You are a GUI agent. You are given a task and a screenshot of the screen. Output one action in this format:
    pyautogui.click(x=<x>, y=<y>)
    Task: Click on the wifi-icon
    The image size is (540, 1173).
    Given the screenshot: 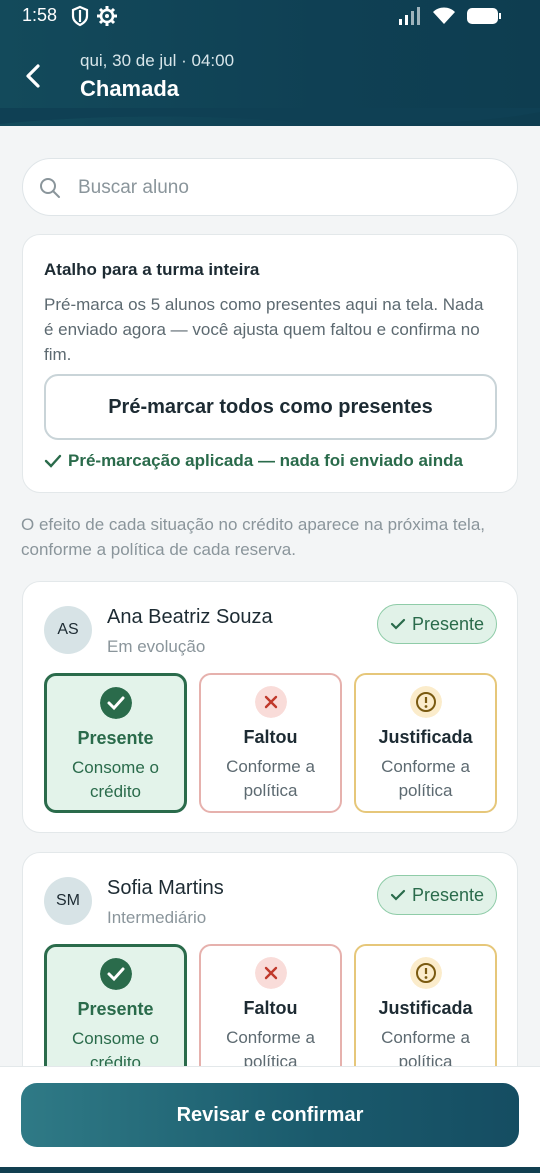 What is the action you would take?
    pyautogui.click(x=444, y=15)
    